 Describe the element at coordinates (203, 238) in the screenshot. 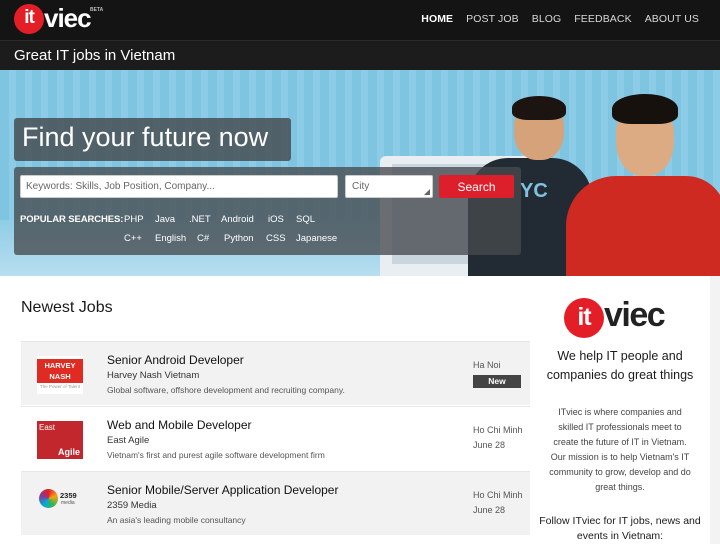

I see `popular-search-link: C#` at that location.